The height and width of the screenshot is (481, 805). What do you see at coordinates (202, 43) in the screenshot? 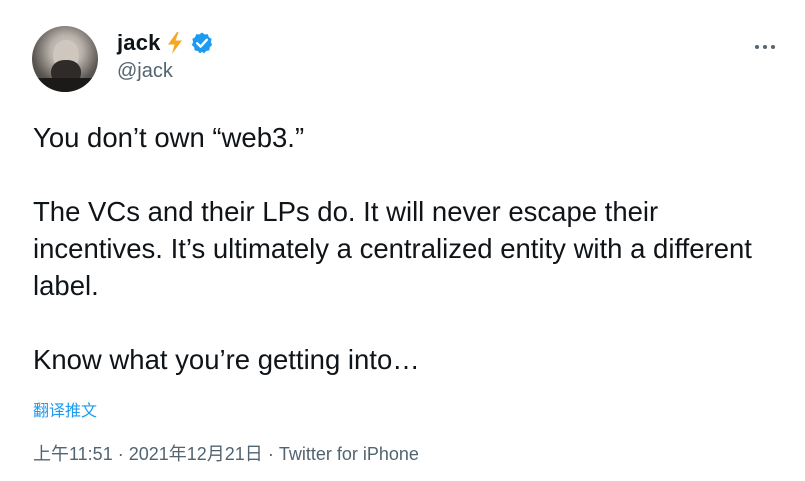
I see `verified-badge-icon` at bounding box center [202, 43].